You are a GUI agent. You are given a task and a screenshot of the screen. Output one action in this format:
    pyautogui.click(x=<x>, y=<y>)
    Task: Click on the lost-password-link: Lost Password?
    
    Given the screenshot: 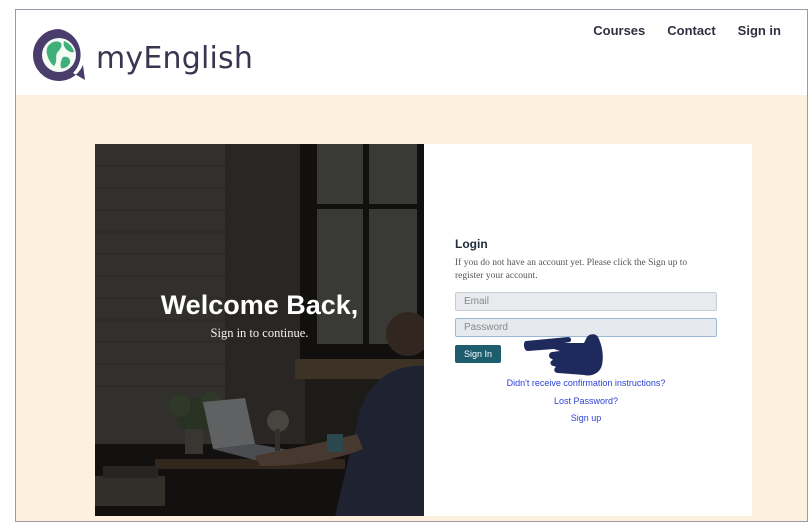 What is the action you would take?
    pyautogui.click(x=586, y=402)
    